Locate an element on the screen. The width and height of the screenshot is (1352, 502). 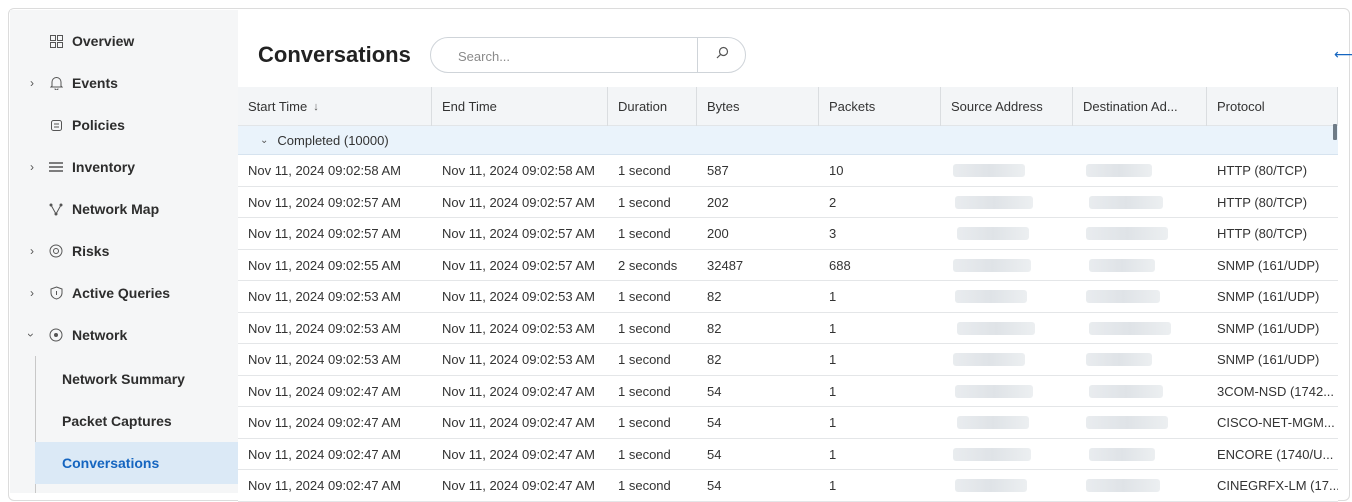
sidebar-subitem-network-summary: Network Summary is located at coordinates (136, 379).